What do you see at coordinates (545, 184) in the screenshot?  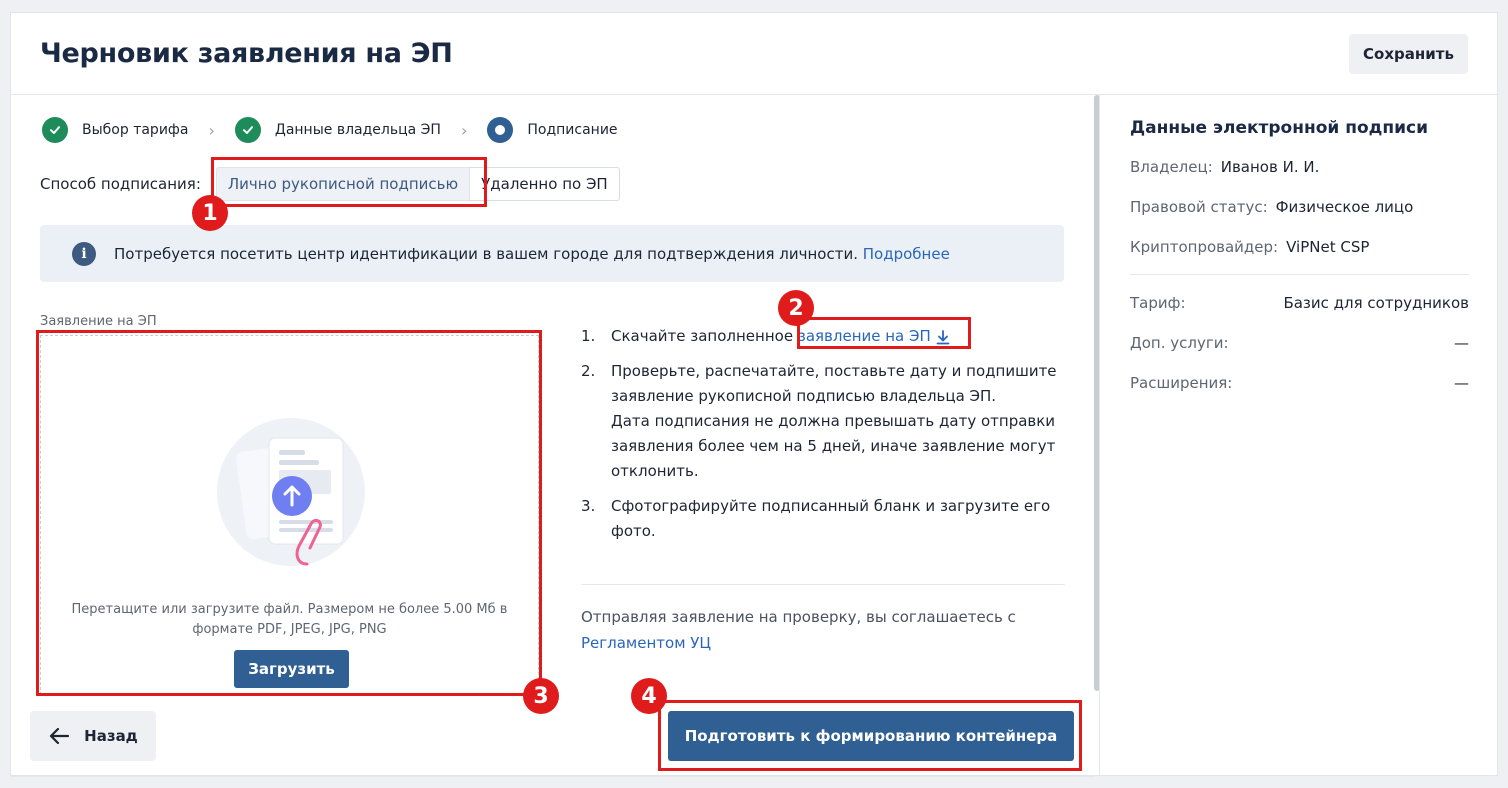 I see `signing-option-remote: Удаленно по ЭП` at bounding box center [545, 184].